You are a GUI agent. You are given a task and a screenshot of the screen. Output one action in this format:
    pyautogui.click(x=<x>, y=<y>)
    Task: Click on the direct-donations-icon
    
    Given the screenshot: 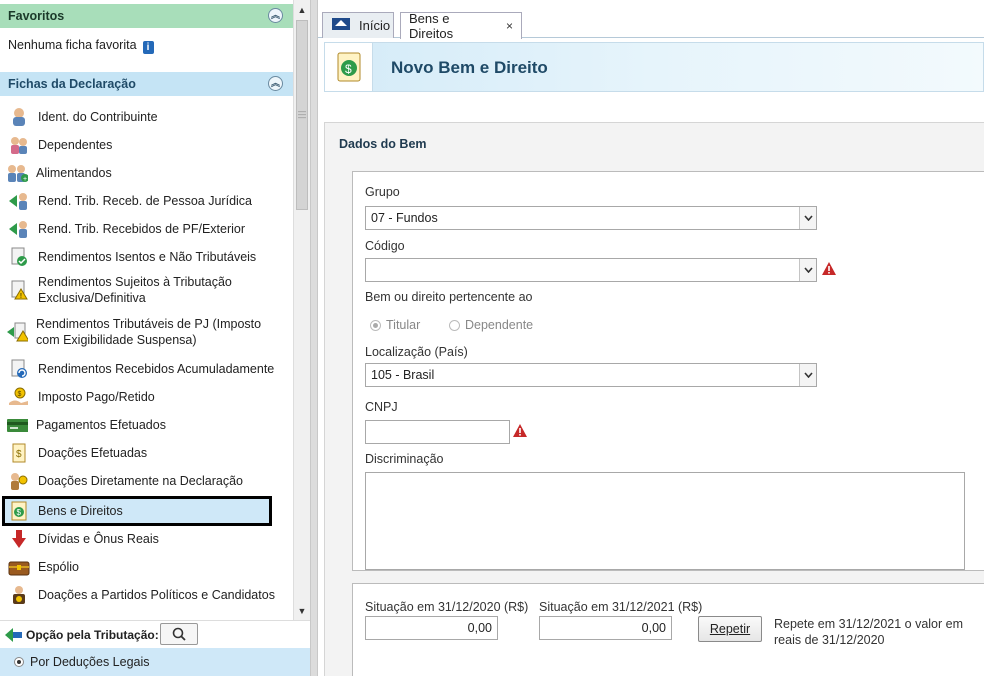 What is the action you would take?
    pyautogui.click(x=19, y=481)
    